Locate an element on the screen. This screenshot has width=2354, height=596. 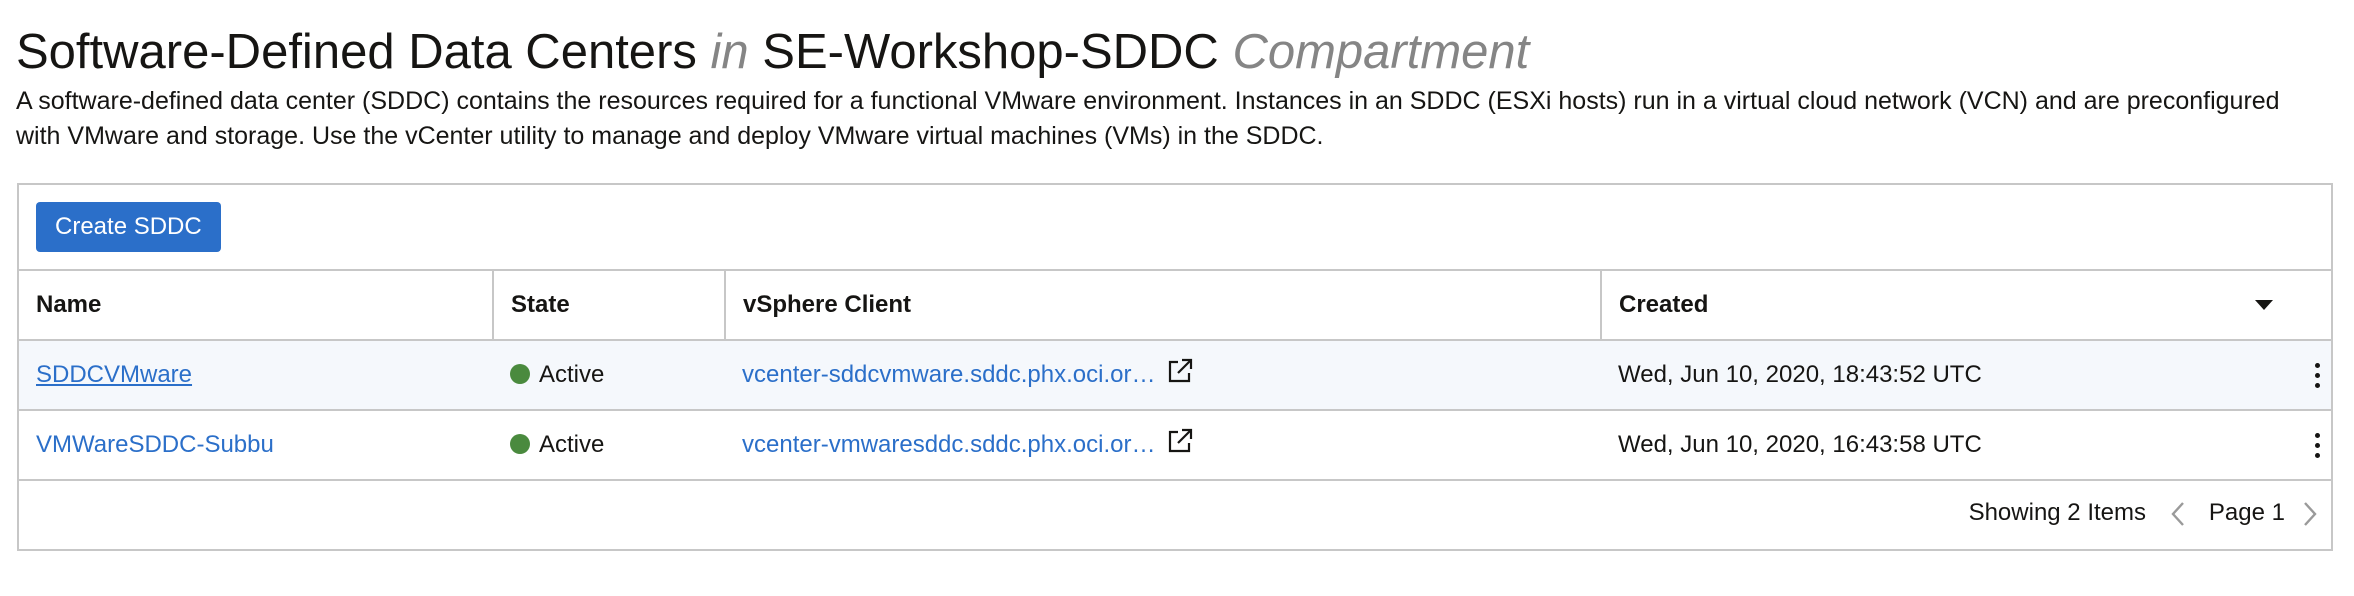
column-header-created: Created is located at coordinates (1966, 306).